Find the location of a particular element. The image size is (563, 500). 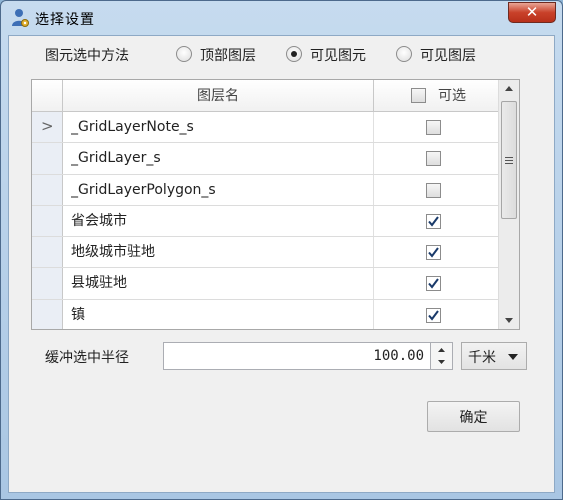

current-row-arrow-icon: > is located at coordinates (47, 126).